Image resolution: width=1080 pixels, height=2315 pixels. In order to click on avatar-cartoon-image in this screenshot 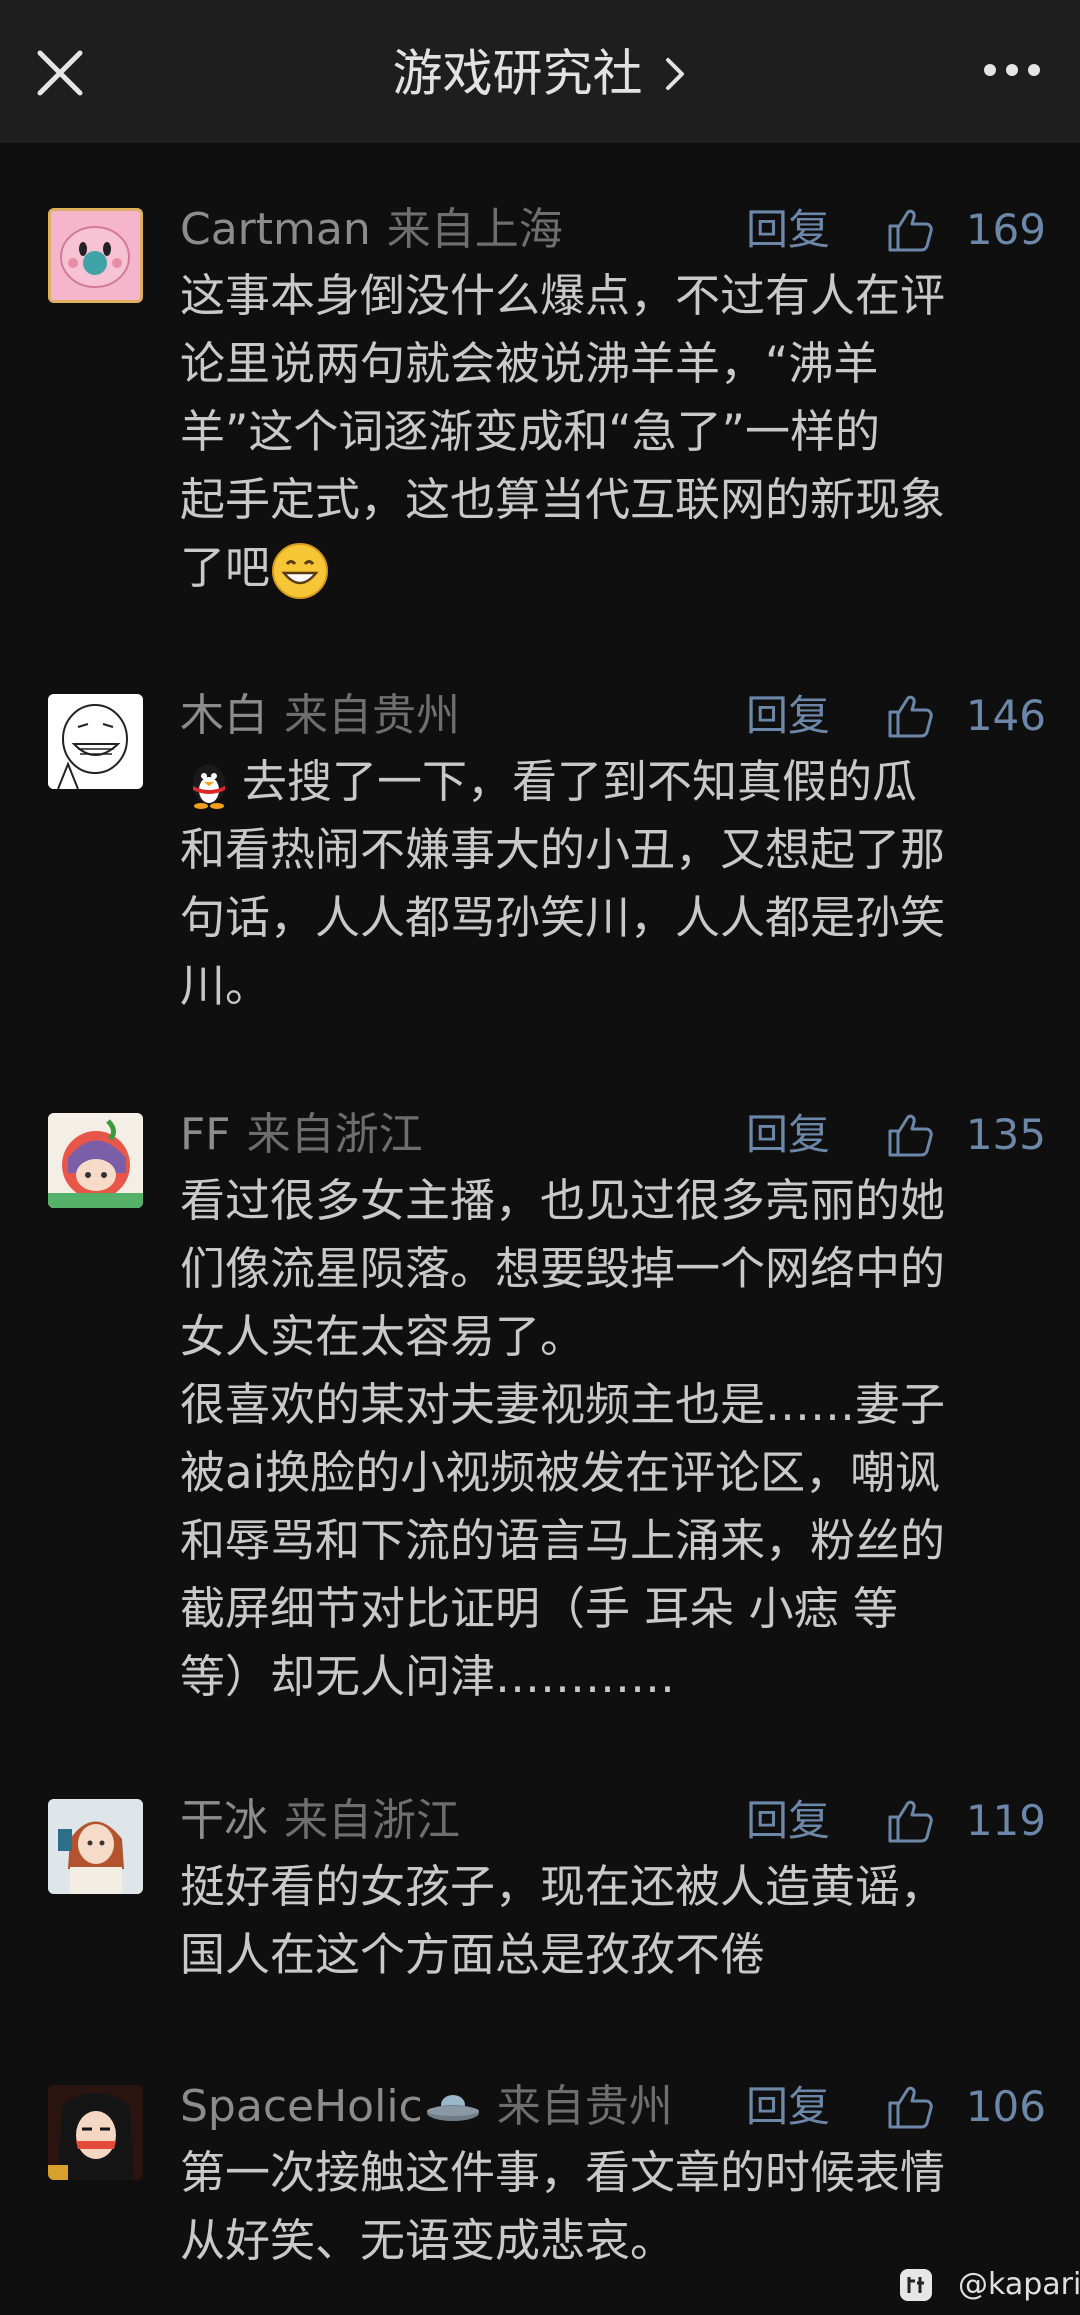, I will do `click(95, 2132)`.